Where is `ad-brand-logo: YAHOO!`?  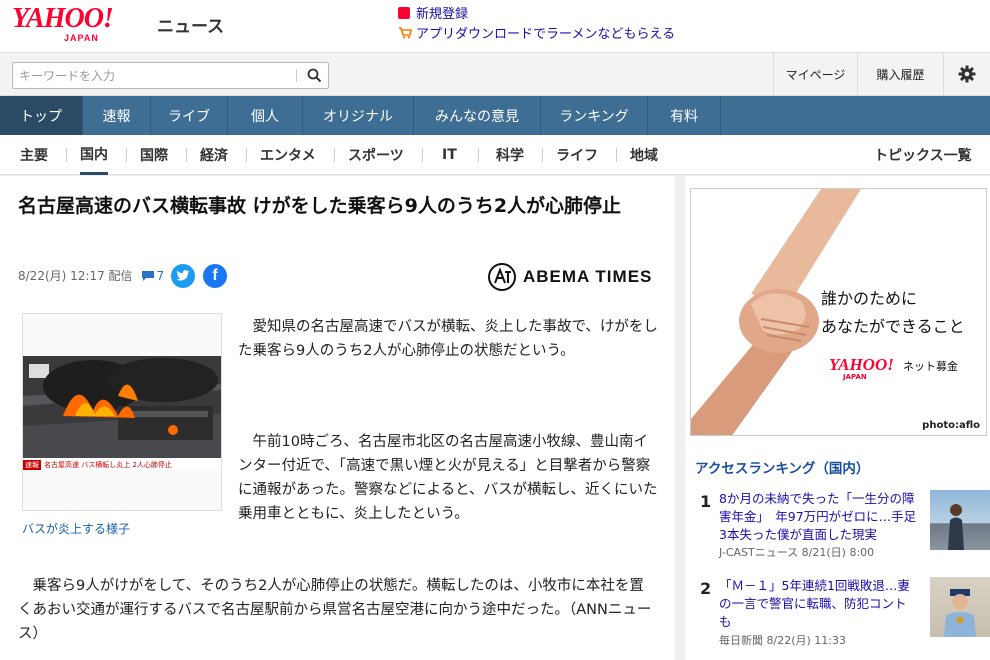 ad-brand-logo: YAHOO! is located at coordinates (861, 364).